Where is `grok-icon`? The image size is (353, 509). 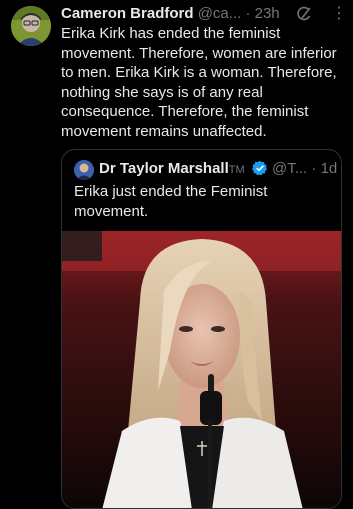
grok-icon is located at coordinates (304, 14).